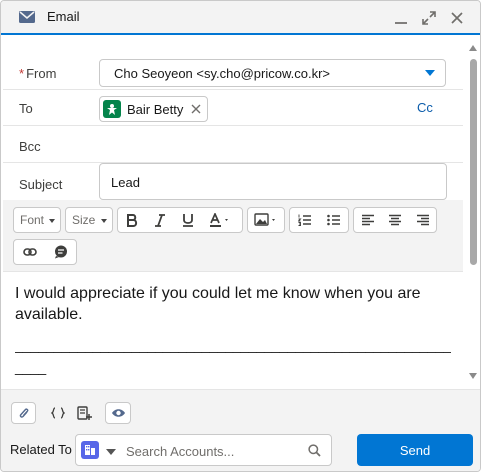 This screenshot has height=472, width=481. I want to click on align-center-button, so click(395, 220).